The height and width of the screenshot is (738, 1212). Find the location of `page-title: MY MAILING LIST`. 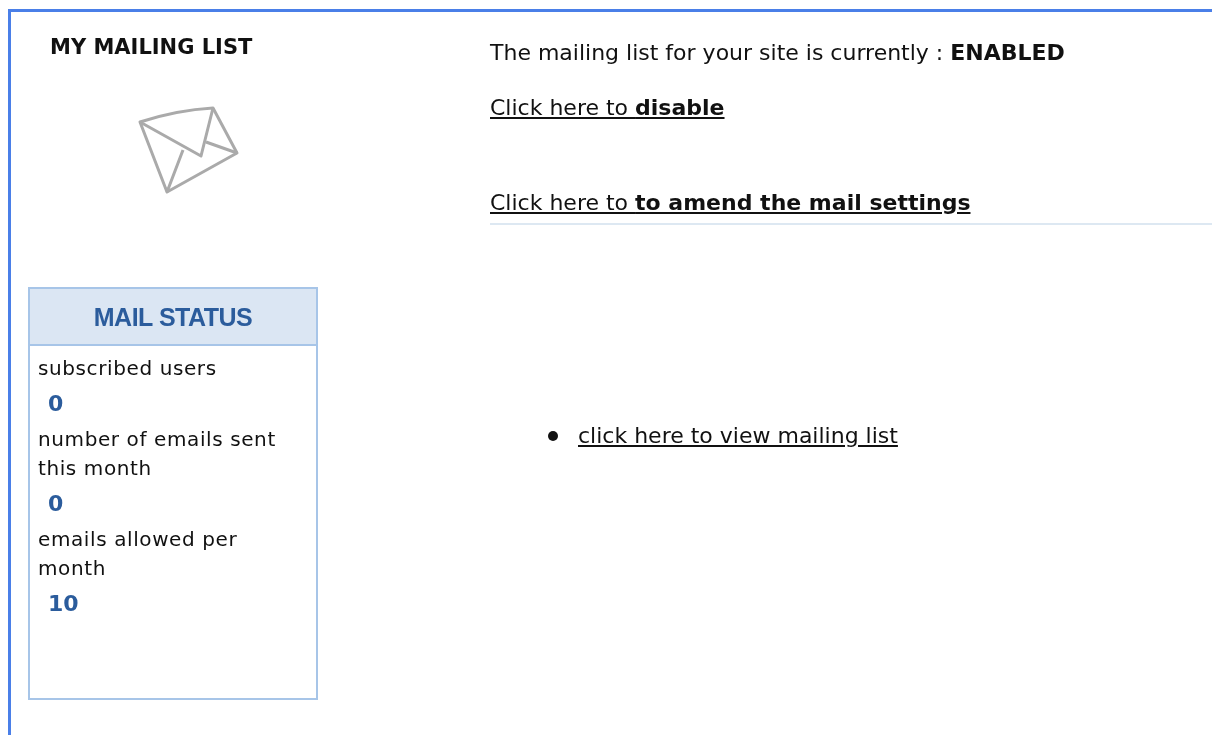

page-title: MY MAILING LIST is located at coordinates (151, 47).